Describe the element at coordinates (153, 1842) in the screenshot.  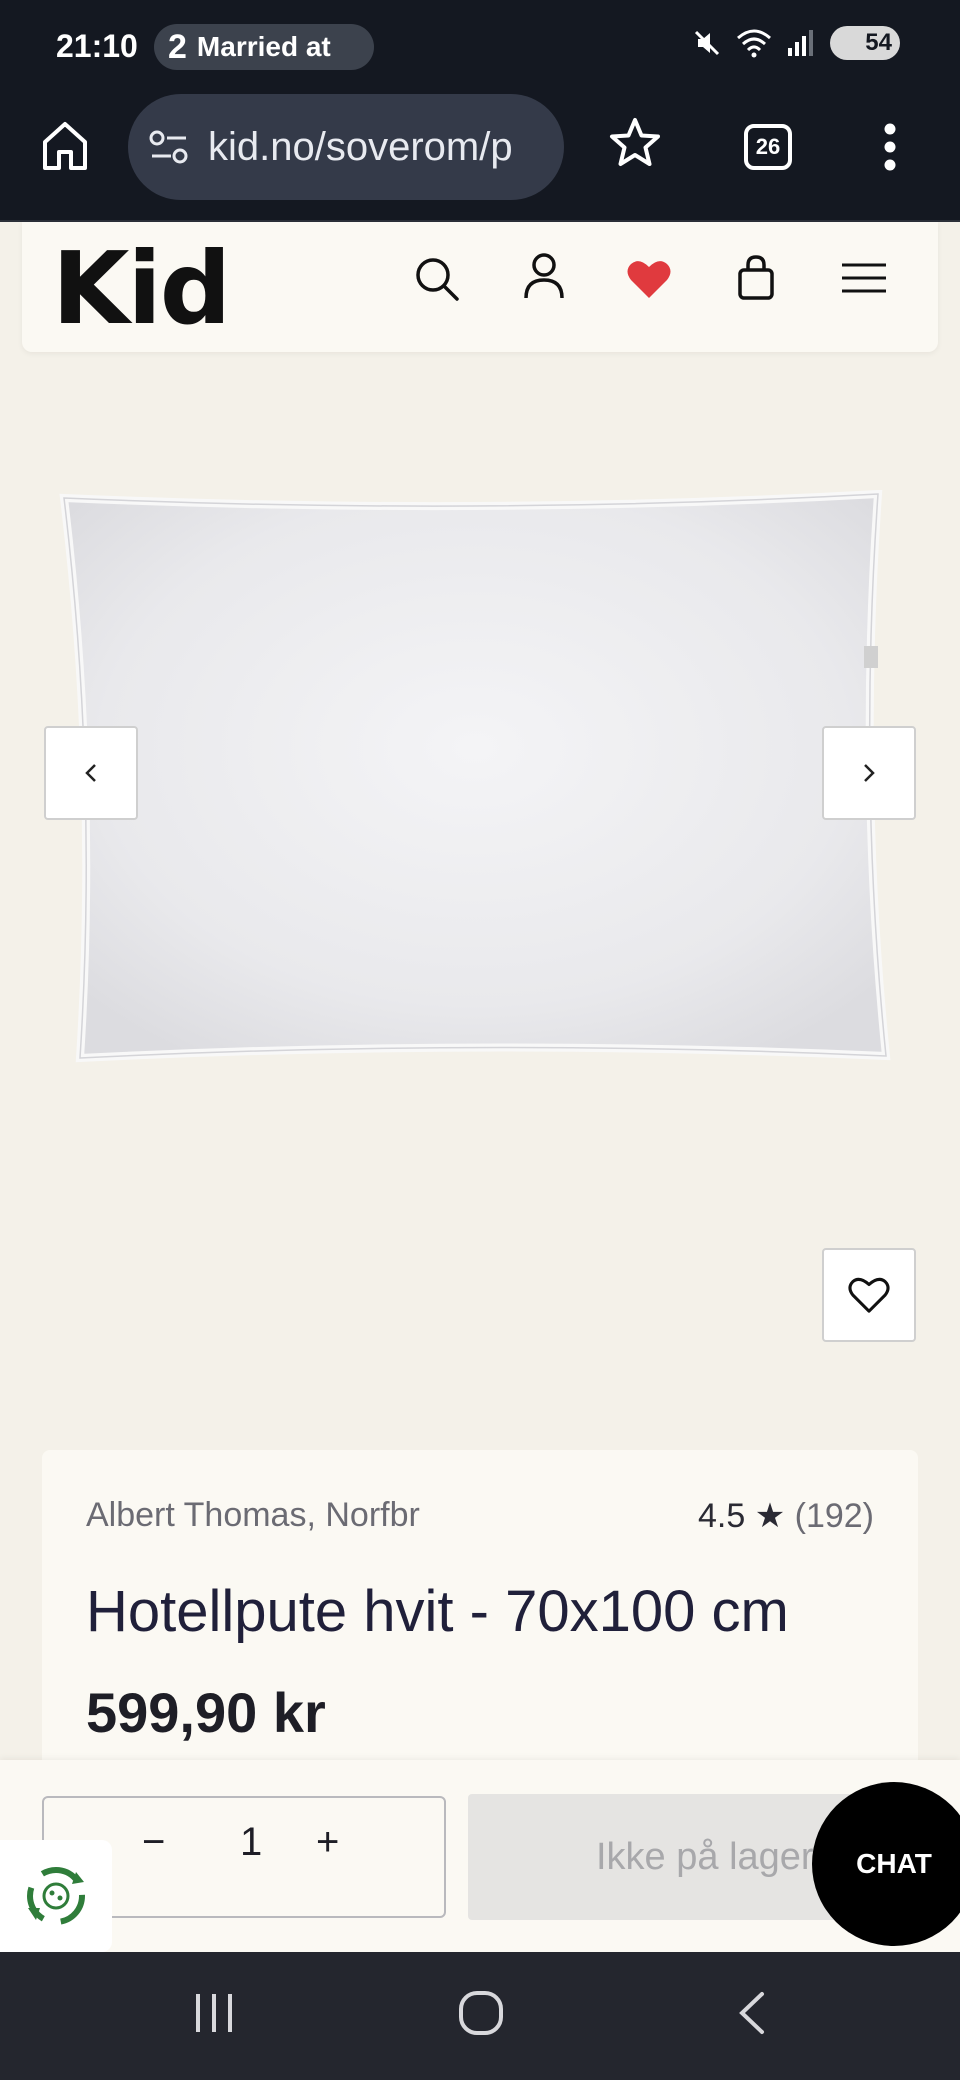
I see `quantity-decrease-button: −` at that location.